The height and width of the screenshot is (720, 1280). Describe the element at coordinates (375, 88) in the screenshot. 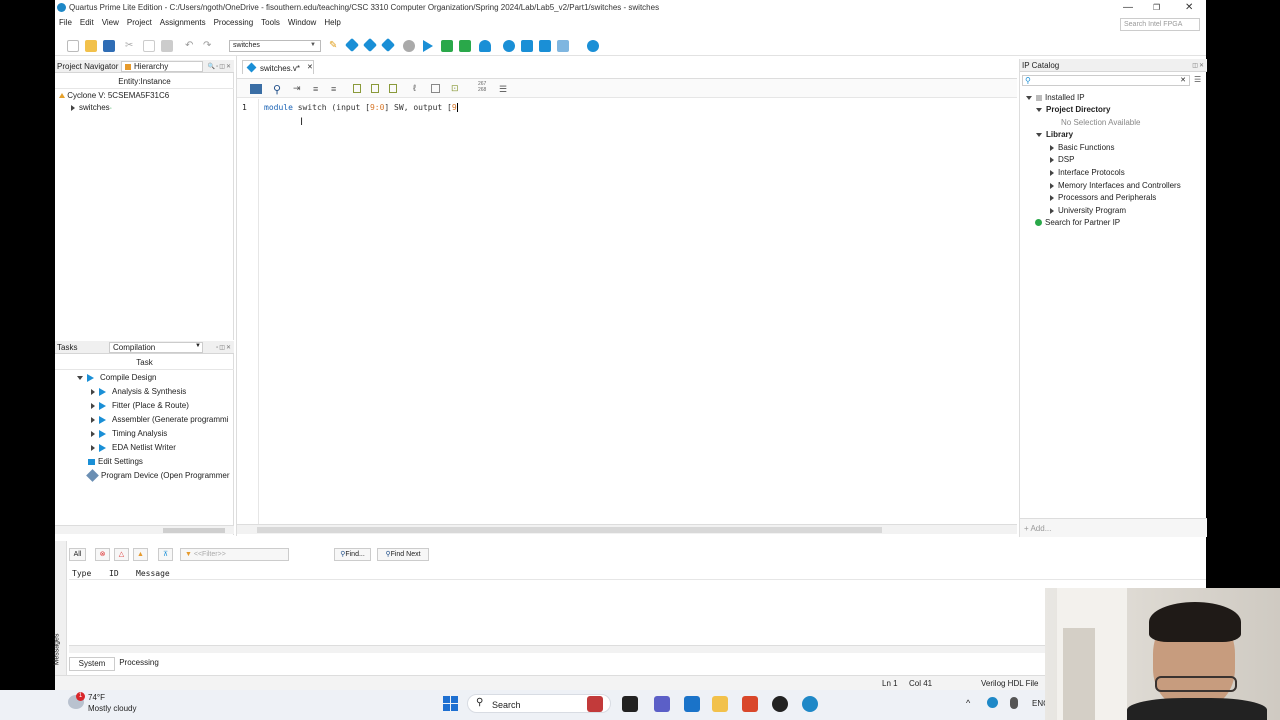

I see `next-bookmark-icon` at that location.